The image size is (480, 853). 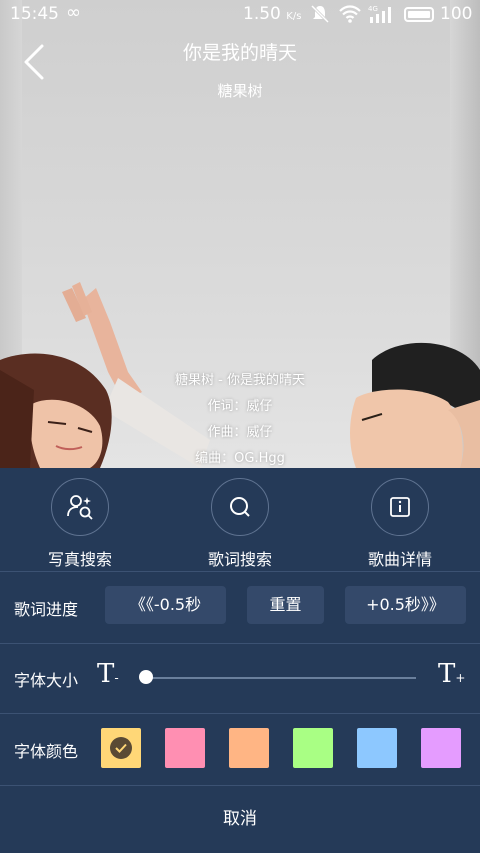 I want to click on song-title: 你是我的晴天, so click(x=239, y=53).